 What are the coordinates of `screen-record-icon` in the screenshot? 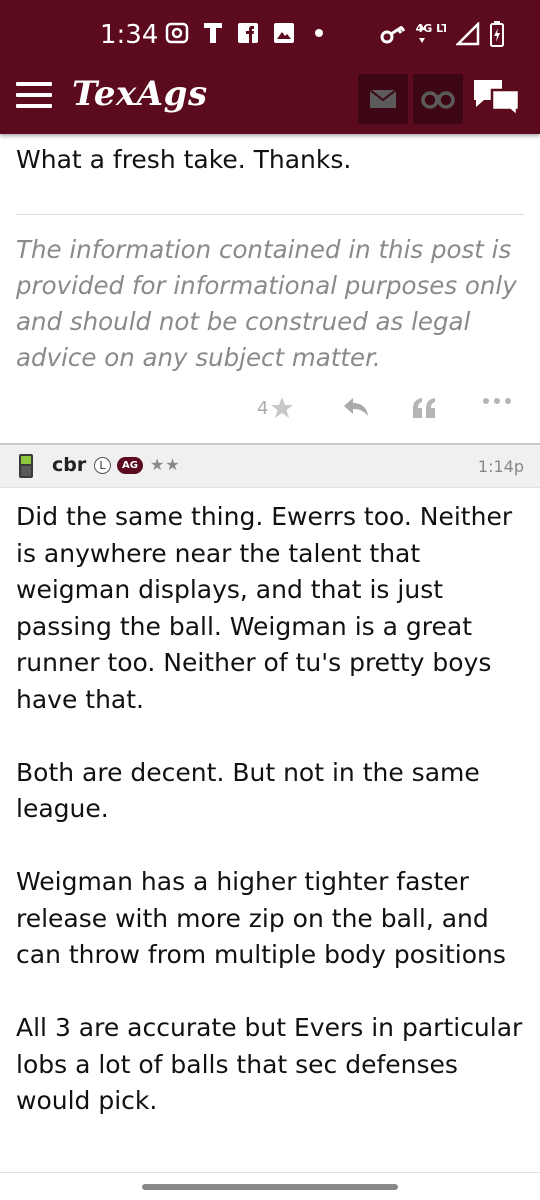 It's located at (177, 33).